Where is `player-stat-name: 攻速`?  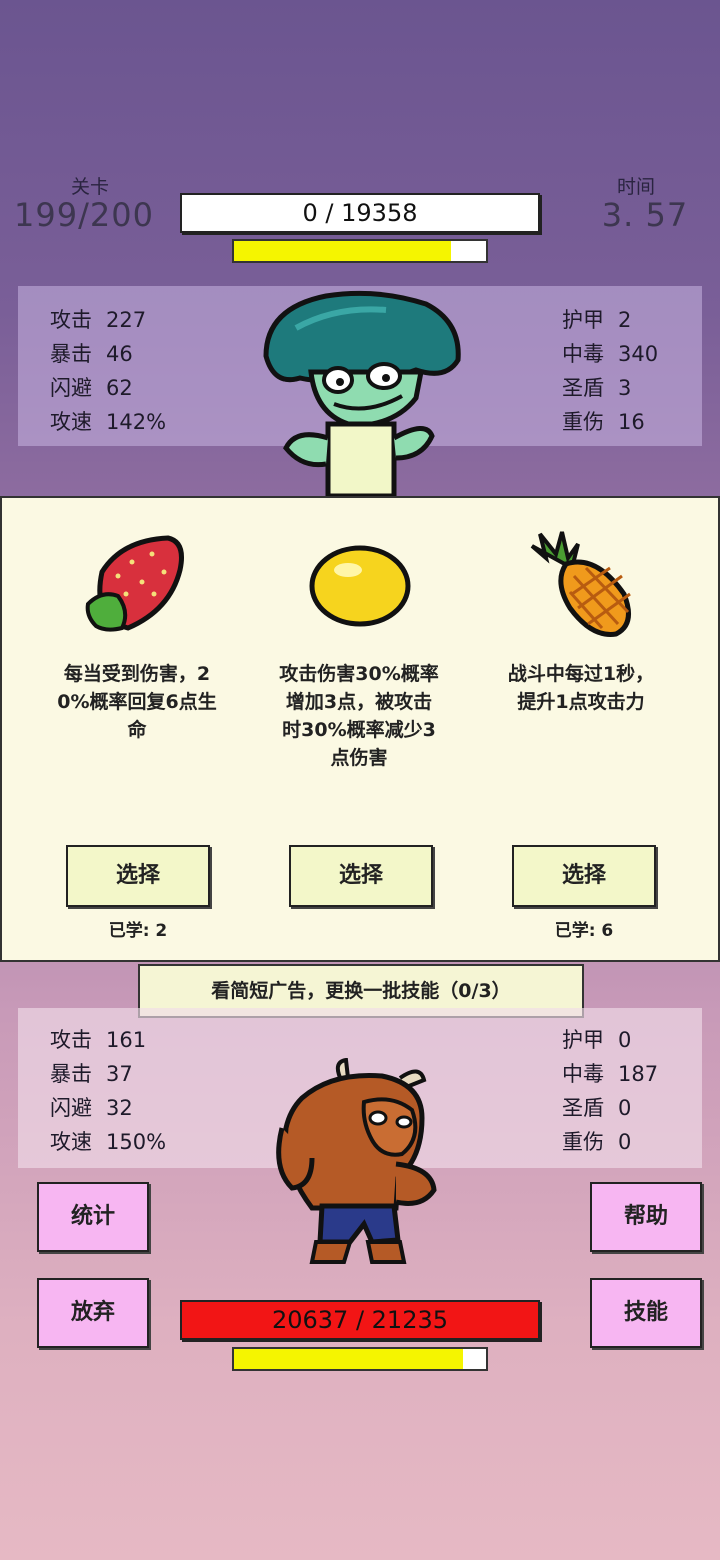
player-stat-name: 攻速 is located at coordinates (71, 1142).